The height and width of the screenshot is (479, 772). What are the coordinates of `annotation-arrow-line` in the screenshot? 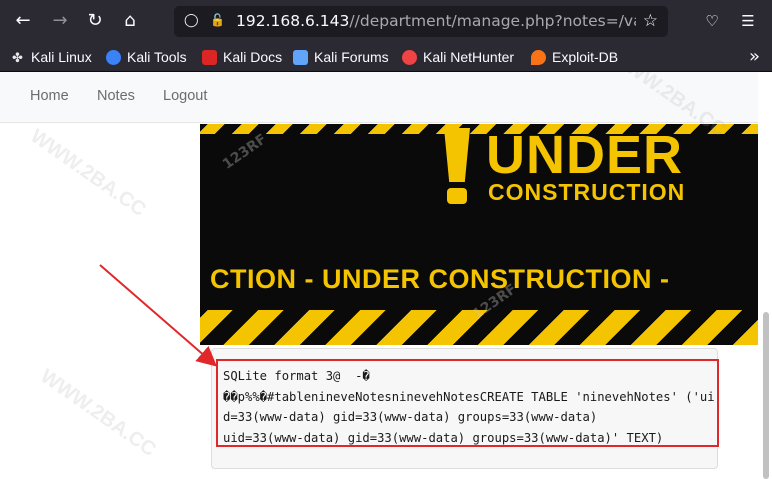 It's located at (158, 315).